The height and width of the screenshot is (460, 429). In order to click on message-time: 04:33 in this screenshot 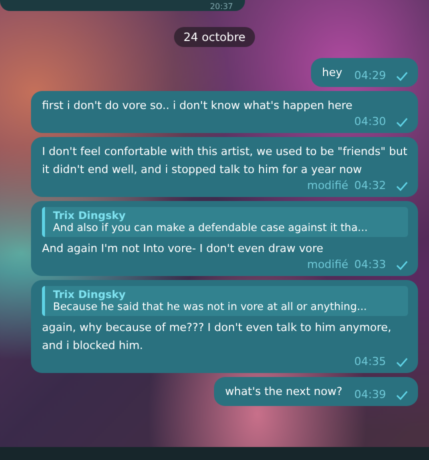, I will do `click(370, 264)`.